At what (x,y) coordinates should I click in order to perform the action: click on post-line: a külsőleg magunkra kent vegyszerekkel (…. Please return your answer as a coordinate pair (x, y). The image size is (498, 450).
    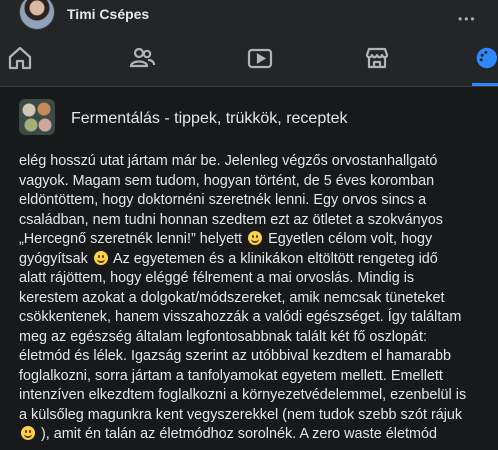
    Looking at the image, I should click on (252, 416).